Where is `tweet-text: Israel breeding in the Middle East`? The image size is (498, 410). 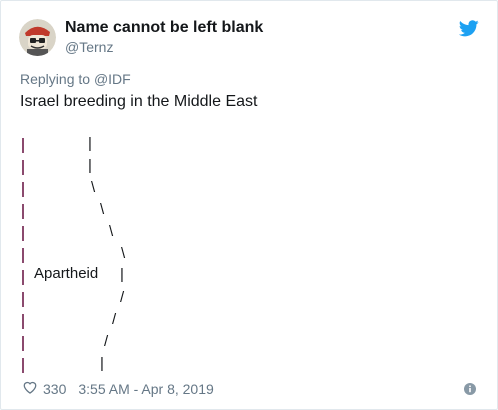
tweet-text: Israel breeding in the Middle East is located at coordinates (139, 101).